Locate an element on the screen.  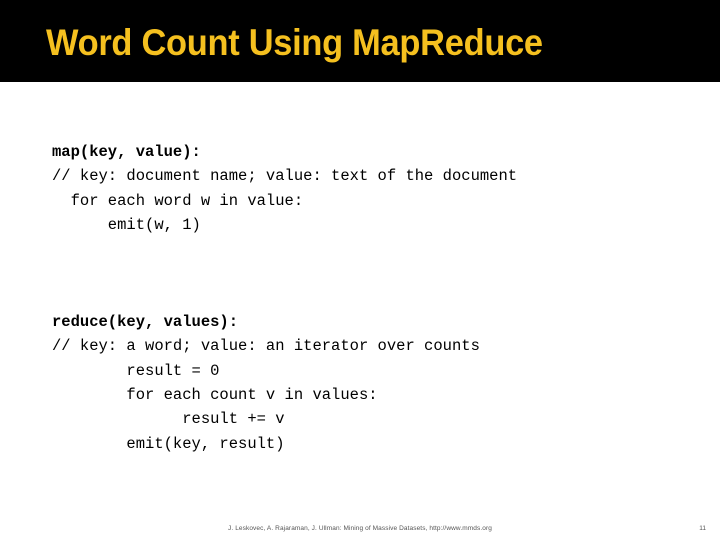
code-line: emit(key, result) is located at coordinates (168, 443).